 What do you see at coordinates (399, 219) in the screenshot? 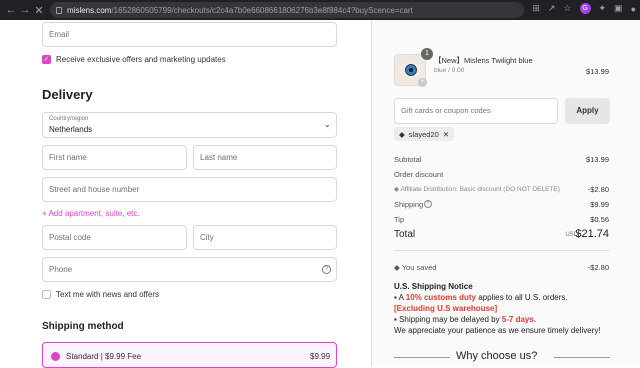
I see `tip-label: Tip` at bounding box center [399, 219].